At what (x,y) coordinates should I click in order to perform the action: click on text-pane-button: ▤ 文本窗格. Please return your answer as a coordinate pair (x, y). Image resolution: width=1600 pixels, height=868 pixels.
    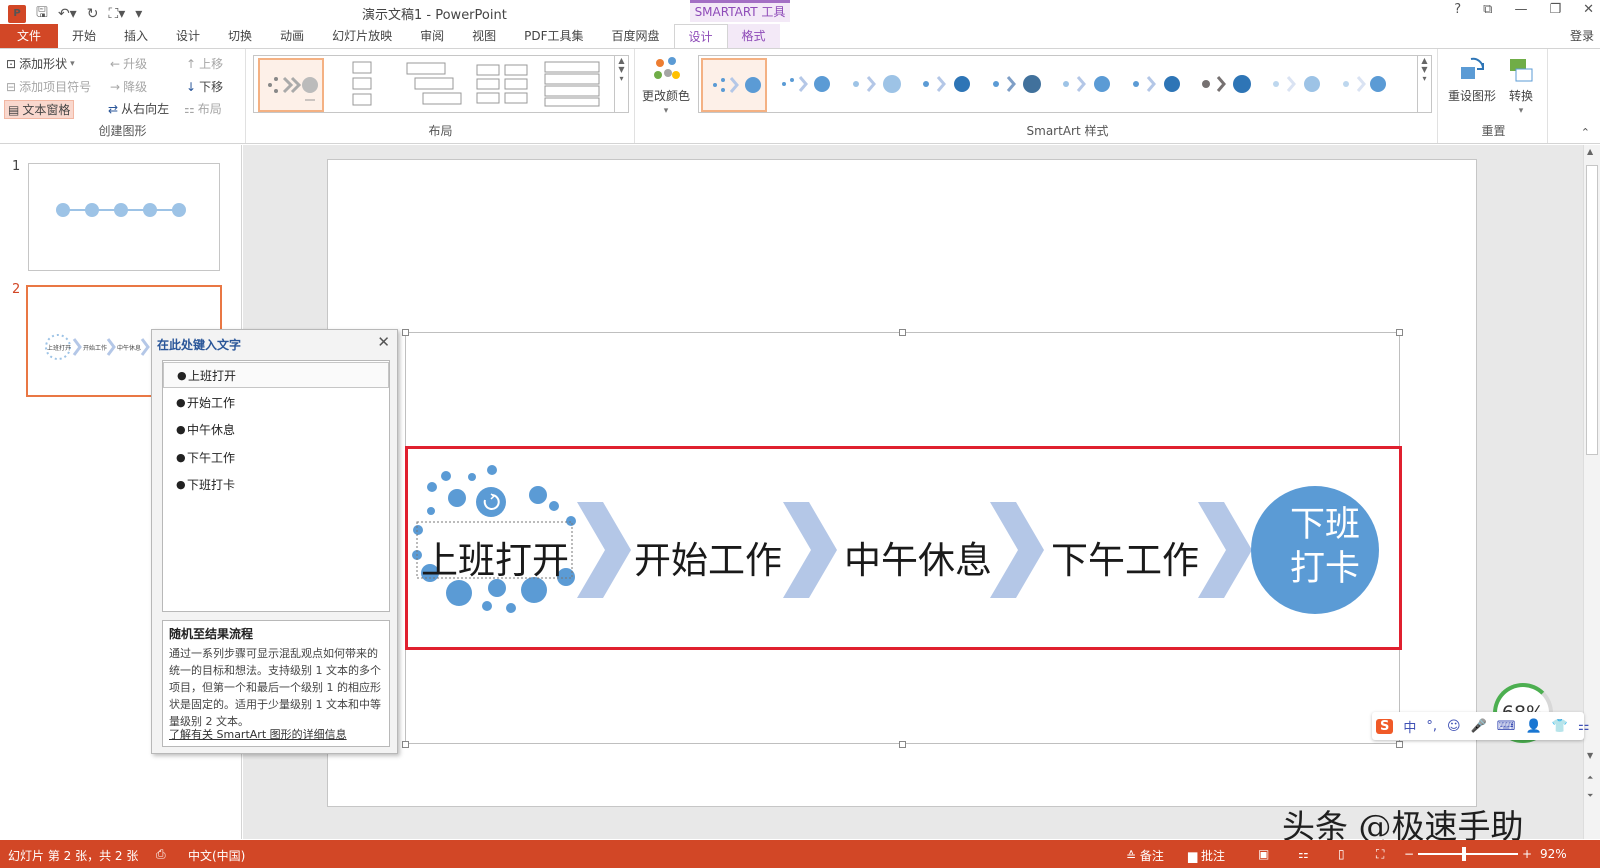
    Looking at the image, I should click on (39, 109).